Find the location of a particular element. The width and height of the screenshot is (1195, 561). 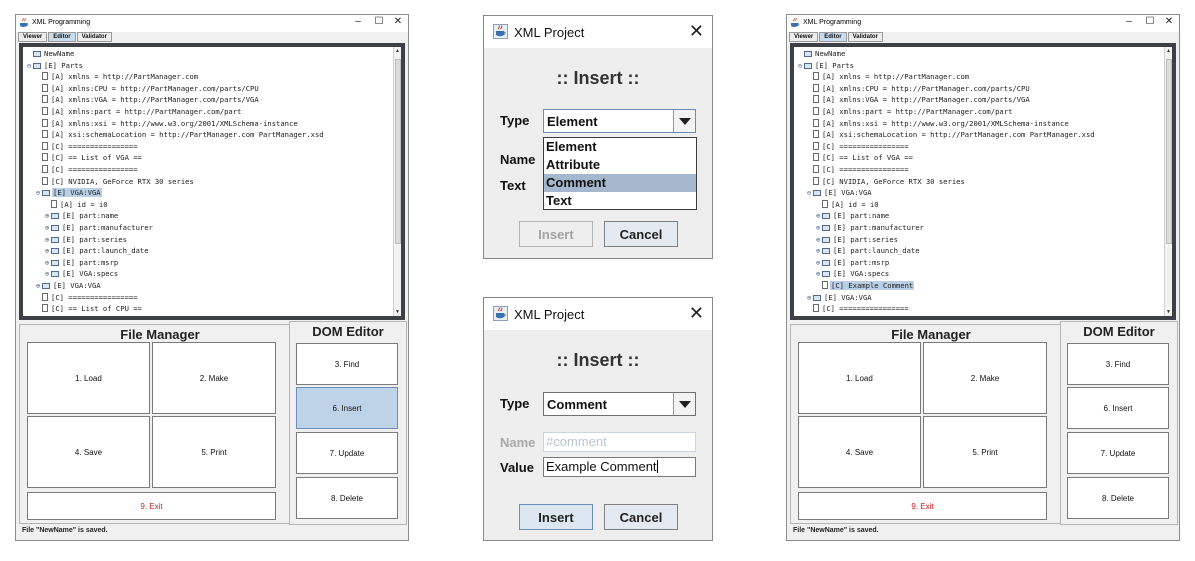

type-select: Element is located at coordinates (619, 121).